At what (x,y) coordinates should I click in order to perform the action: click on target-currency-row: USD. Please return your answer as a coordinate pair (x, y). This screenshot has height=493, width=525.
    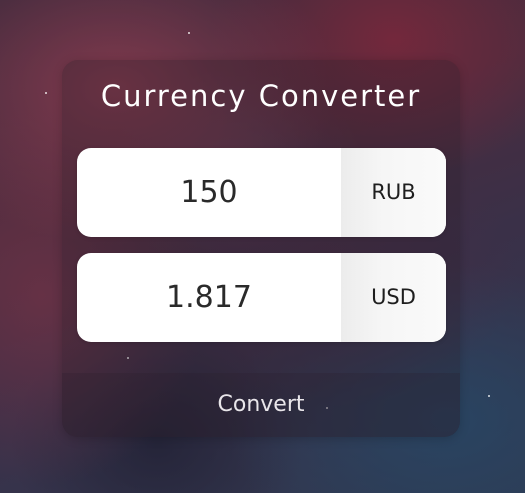
    Looking at the image, I should click on (261, 297).